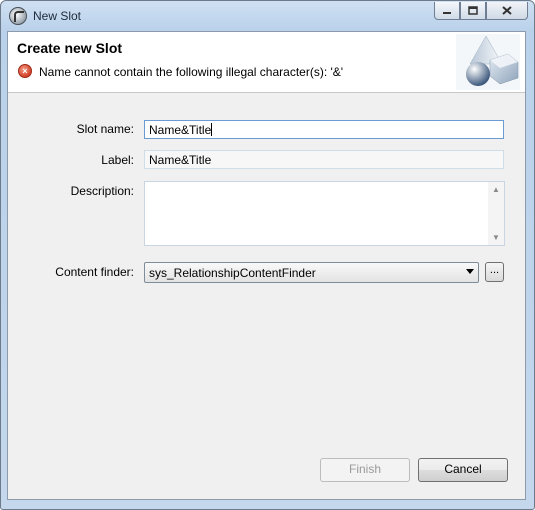 The image size is (535, 510). I want to click on error-icon: ×, so click(25, 71).